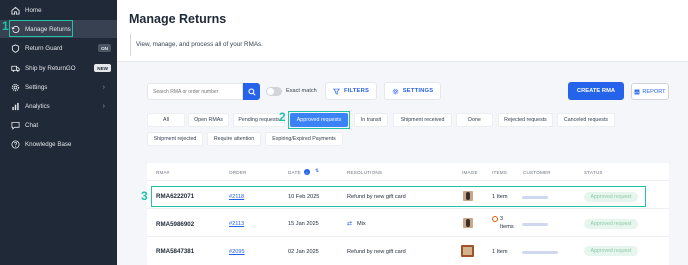  I want to click on sidebar-item-label: Settings, so click(36, 87).